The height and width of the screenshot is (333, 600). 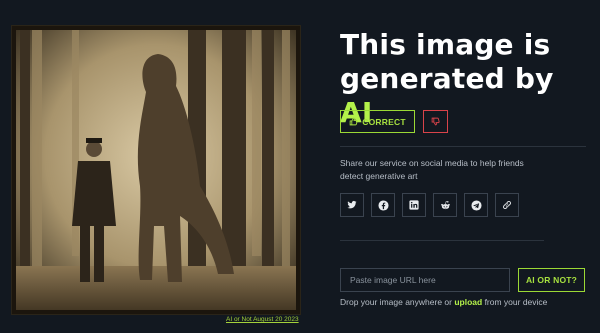 I want to click on ai-or-not-button: AI OR NOT?, so click(x=551, y=280).